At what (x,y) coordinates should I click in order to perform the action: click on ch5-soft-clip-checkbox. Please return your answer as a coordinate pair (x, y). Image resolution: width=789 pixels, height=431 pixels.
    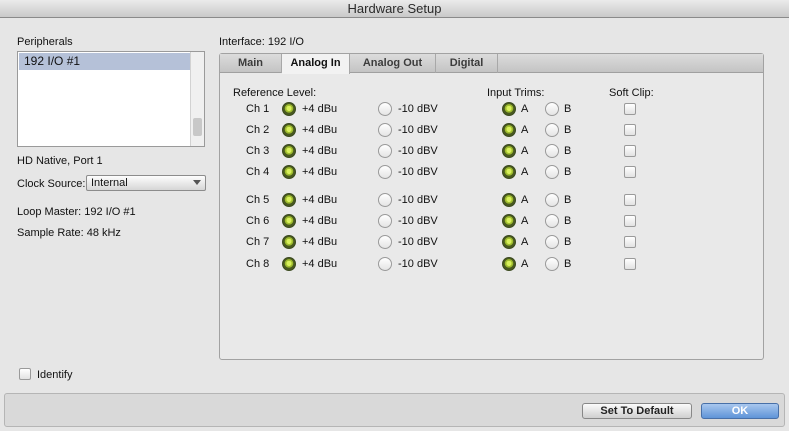
    Looking at the image, I should click on (630, 200).